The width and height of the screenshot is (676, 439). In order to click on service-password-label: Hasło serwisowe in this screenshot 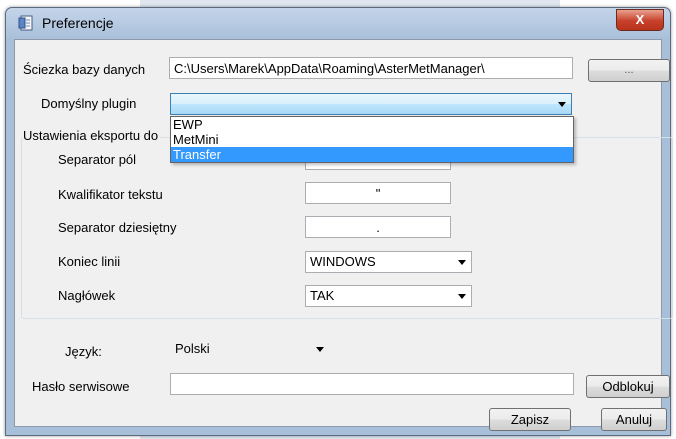, I will do `click(81, 386)`.